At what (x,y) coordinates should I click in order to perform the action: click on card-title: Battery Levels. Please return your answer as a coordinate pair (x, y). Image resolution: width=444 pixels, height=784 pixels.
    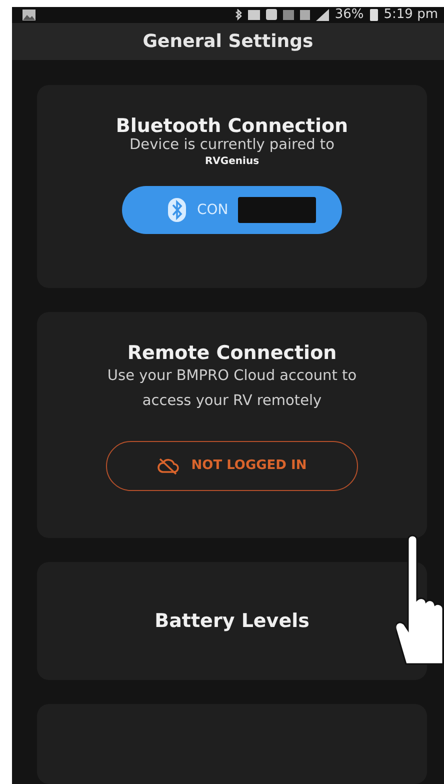
    Looking at the image, I should click on (232, 621).